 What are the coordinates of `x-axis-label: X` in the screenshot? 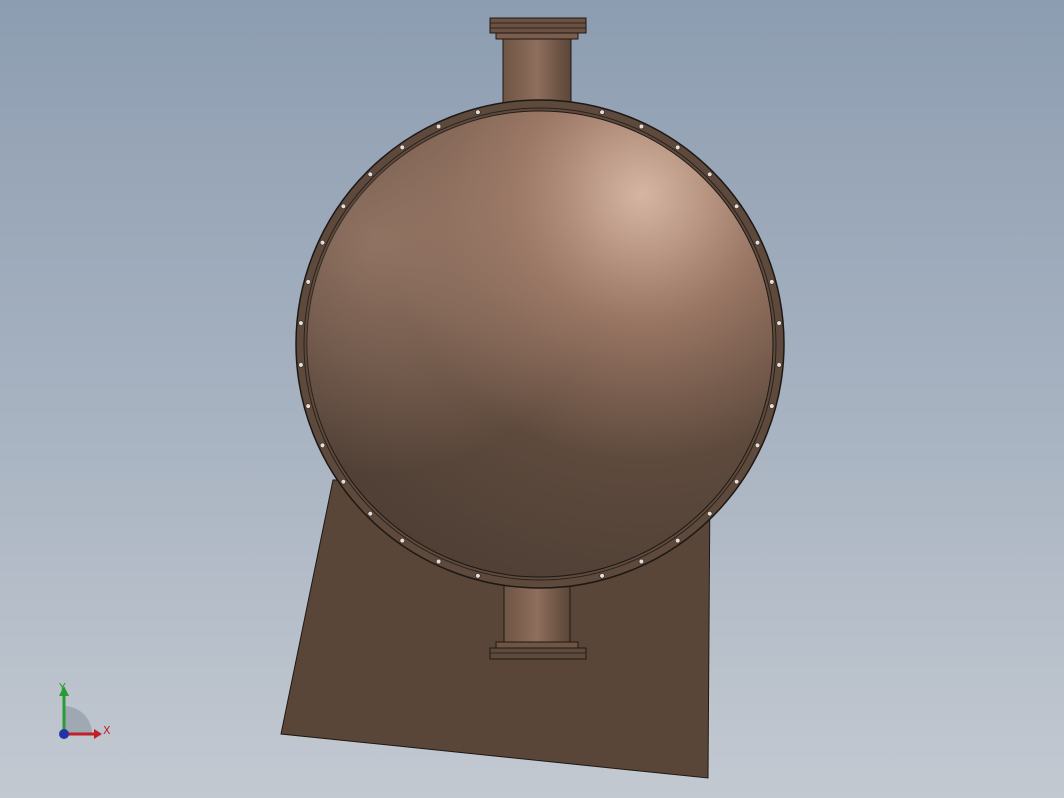 It's located at (107, 730).